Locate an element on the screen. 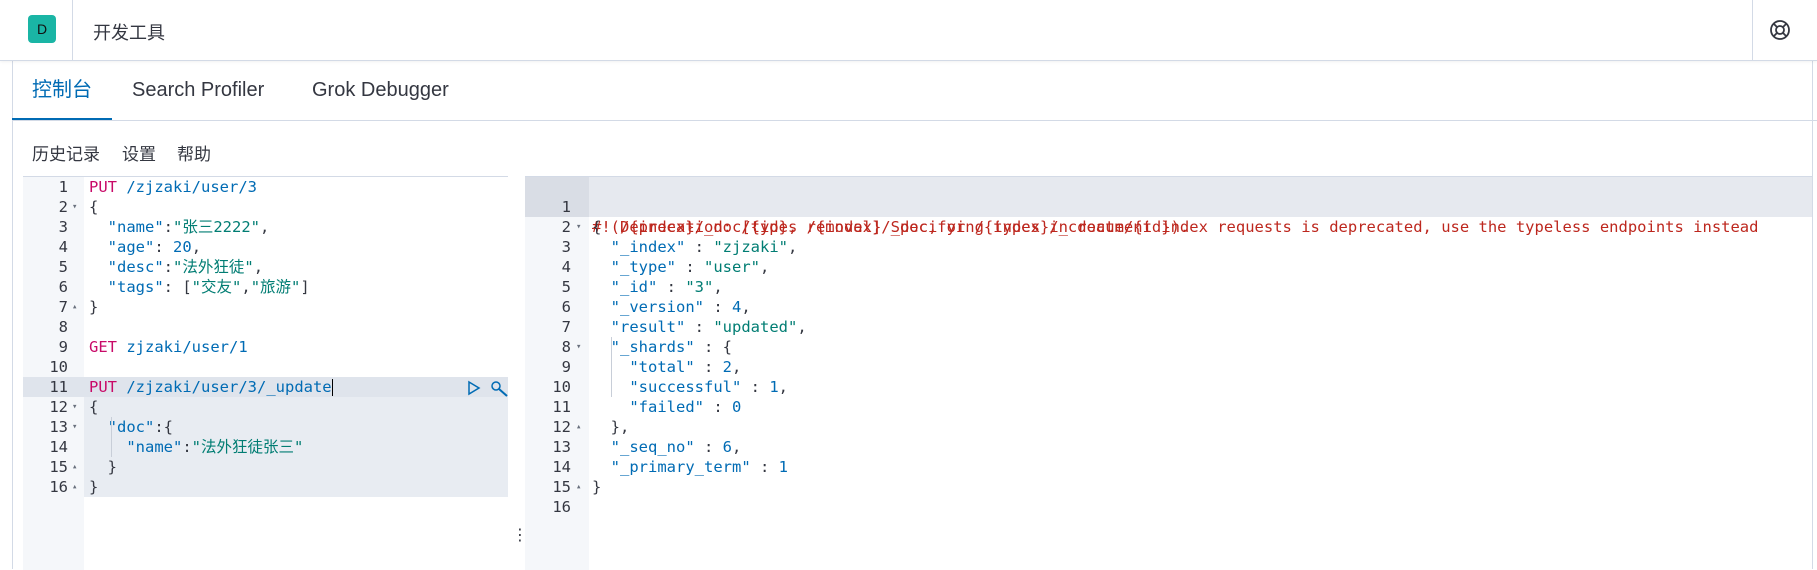 The width and height of the screenshot is (1817, 570). code-text: PUT /zjzaki/user/3/_update is located at coordinates (211, 387).